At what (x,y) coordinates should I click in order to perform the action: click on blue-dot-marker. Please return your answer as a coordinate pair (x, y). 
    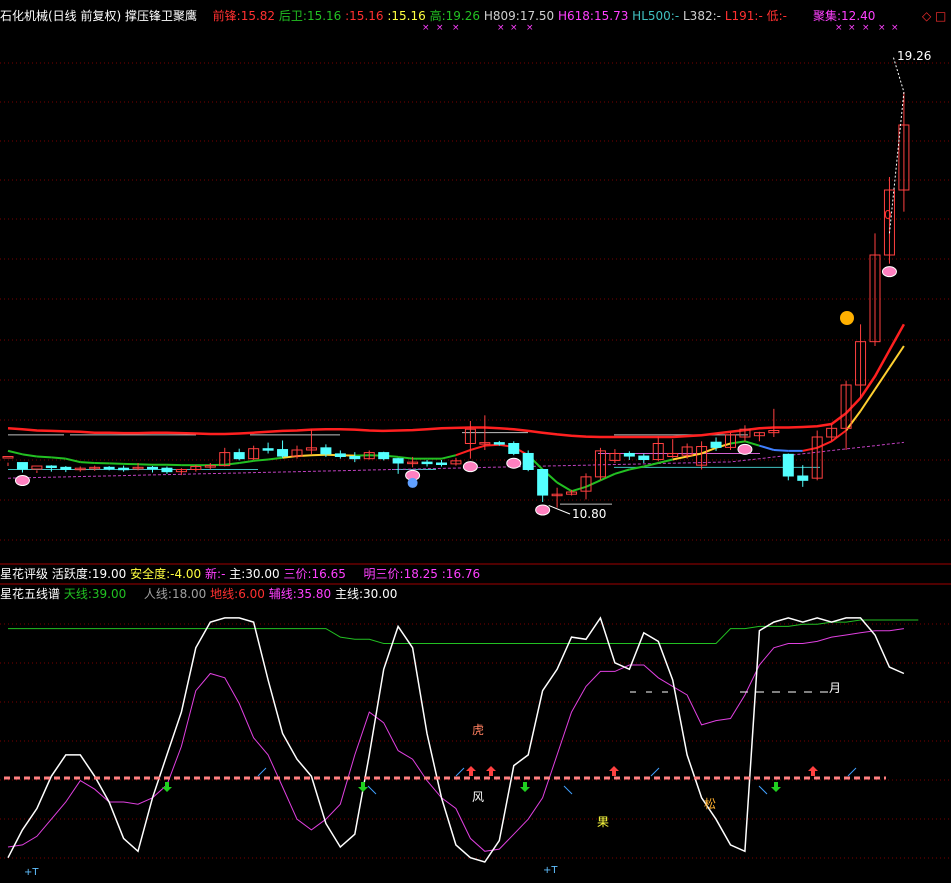
    Looking at the image, I should click on (413, 483).